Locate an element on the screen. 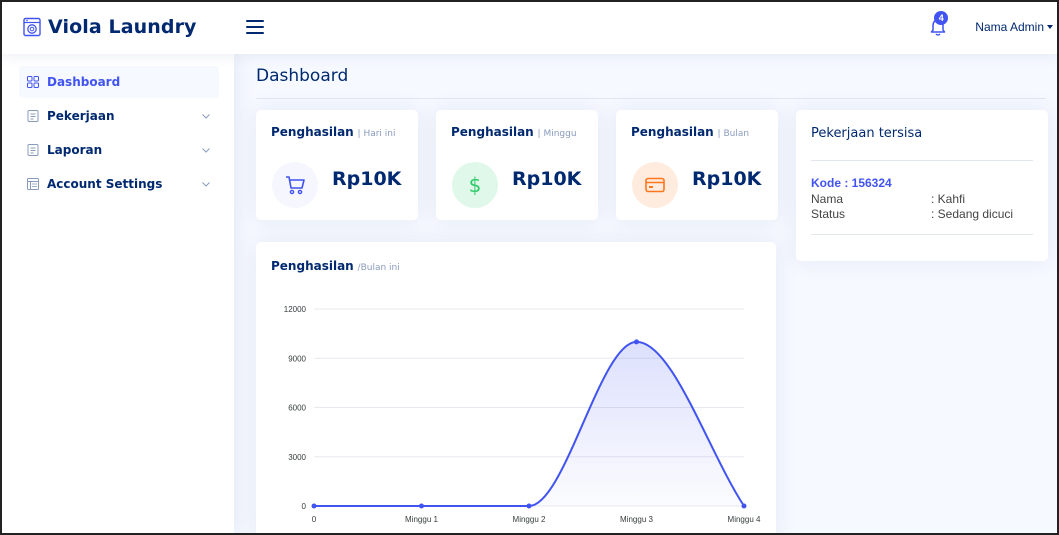 This screenshot has height=535, width=1059. page-title: Dashboard is located at coordinates (302, 76).